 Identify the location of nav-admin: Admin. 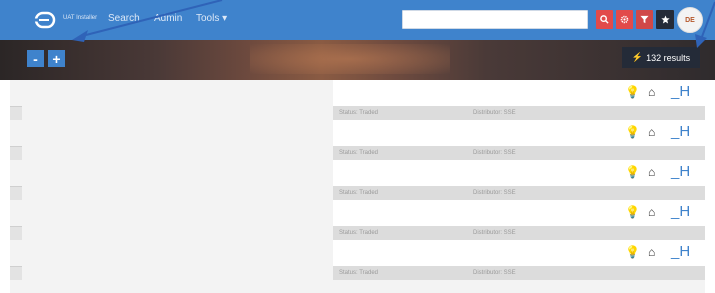
(168, 18).